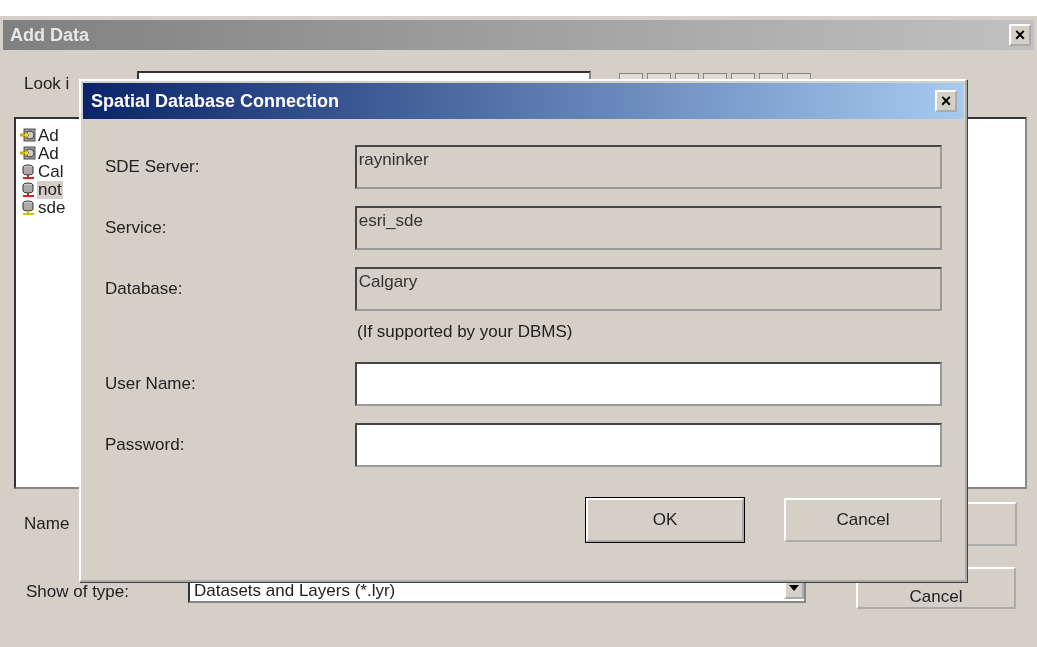 The height and width of the screenshot is (647, 1037). What do you see at coordinates (144, 289) in the screenshot?
I see `field-label: Database:` at bounding box center [144, 289].